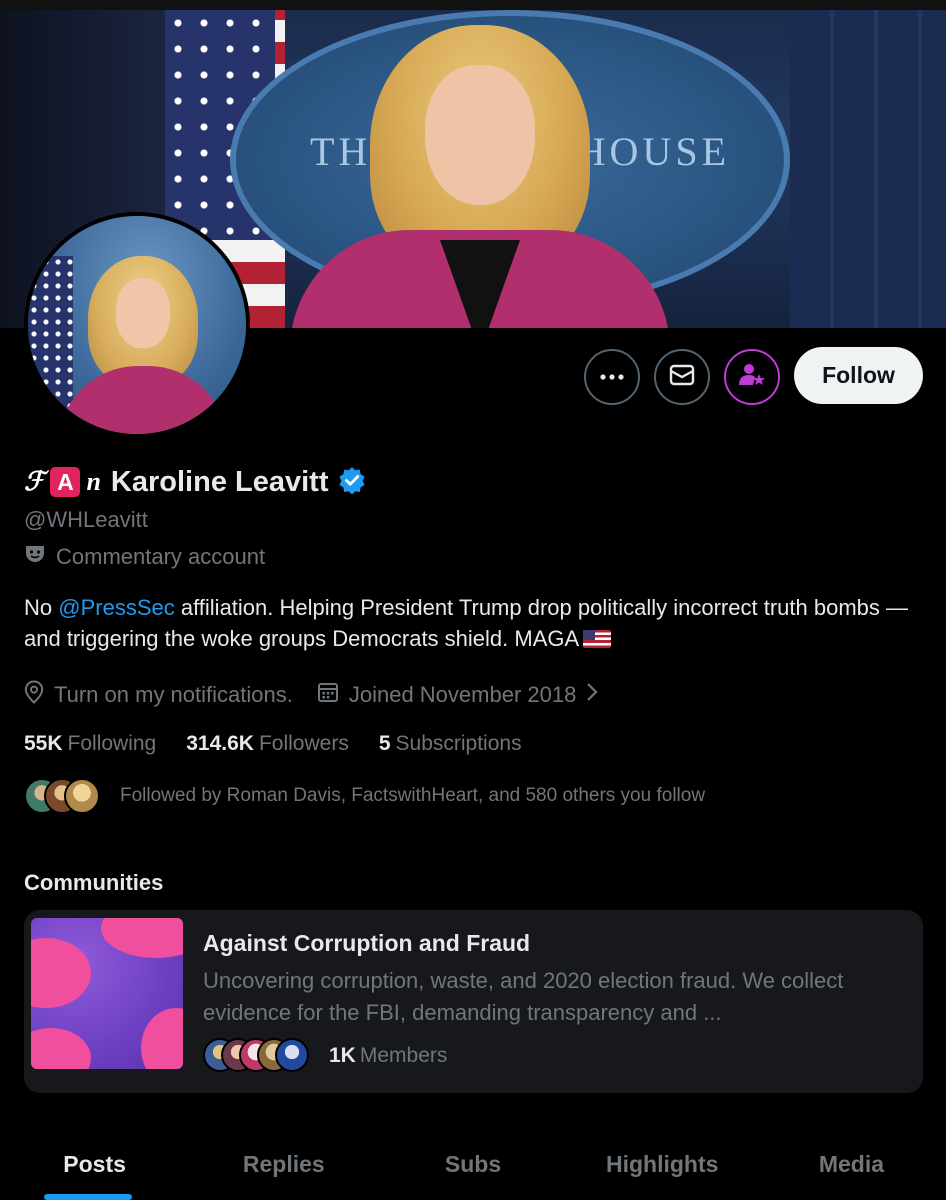 The image size is (946, 1200). I want to click on banner-backdrop-right, so click(868, 169).